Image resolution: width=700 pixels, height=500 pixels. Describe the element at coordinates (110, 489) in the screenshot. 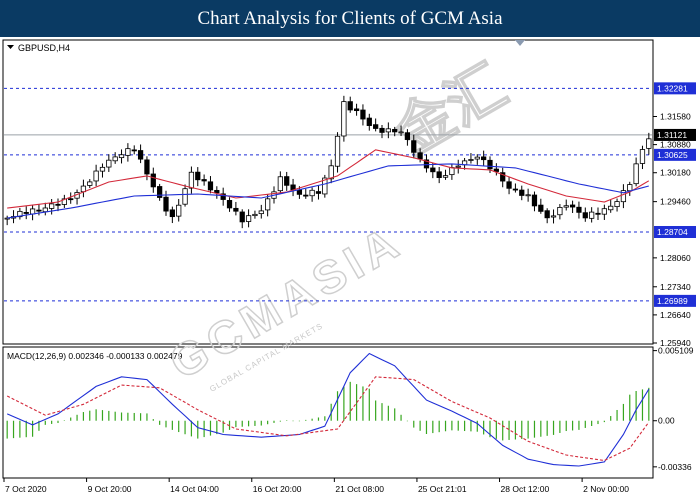

I see `time-tick-label: 9 Oct 20:00` at that location.